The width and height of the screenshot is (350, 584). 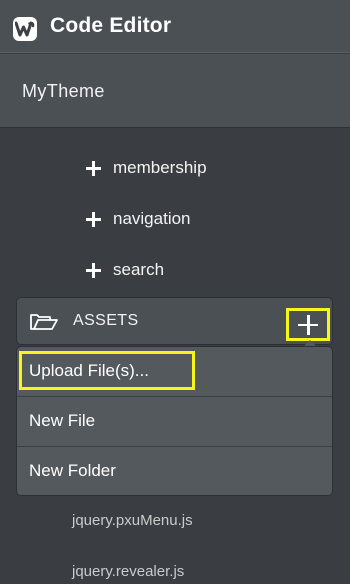 What do you see at coordinates (72, 470) in the screenshot?
I see `menu-item-label: New Folder` at bounding box center [72, 470].